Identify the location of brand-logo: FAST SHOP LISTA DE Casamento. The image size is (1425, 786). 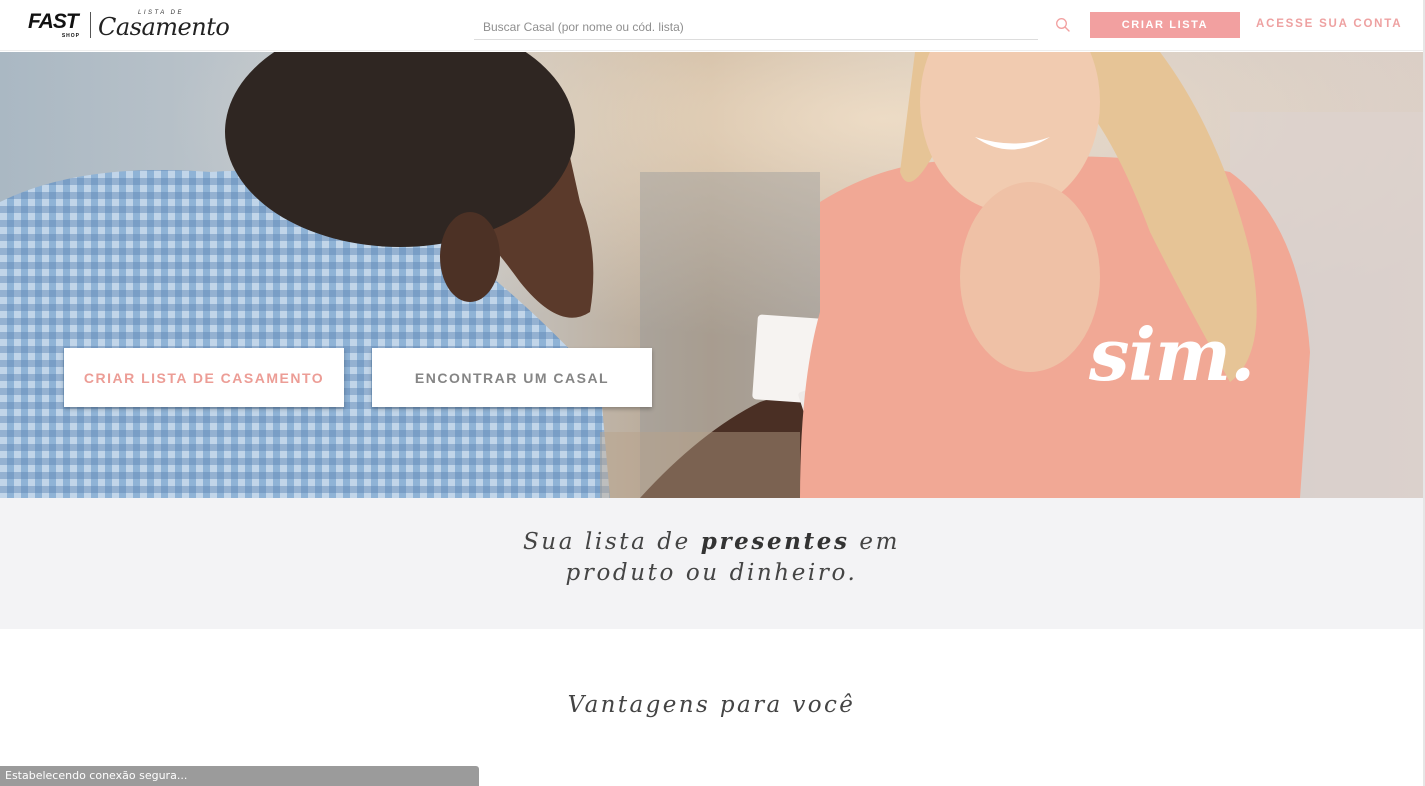
(129, 25).